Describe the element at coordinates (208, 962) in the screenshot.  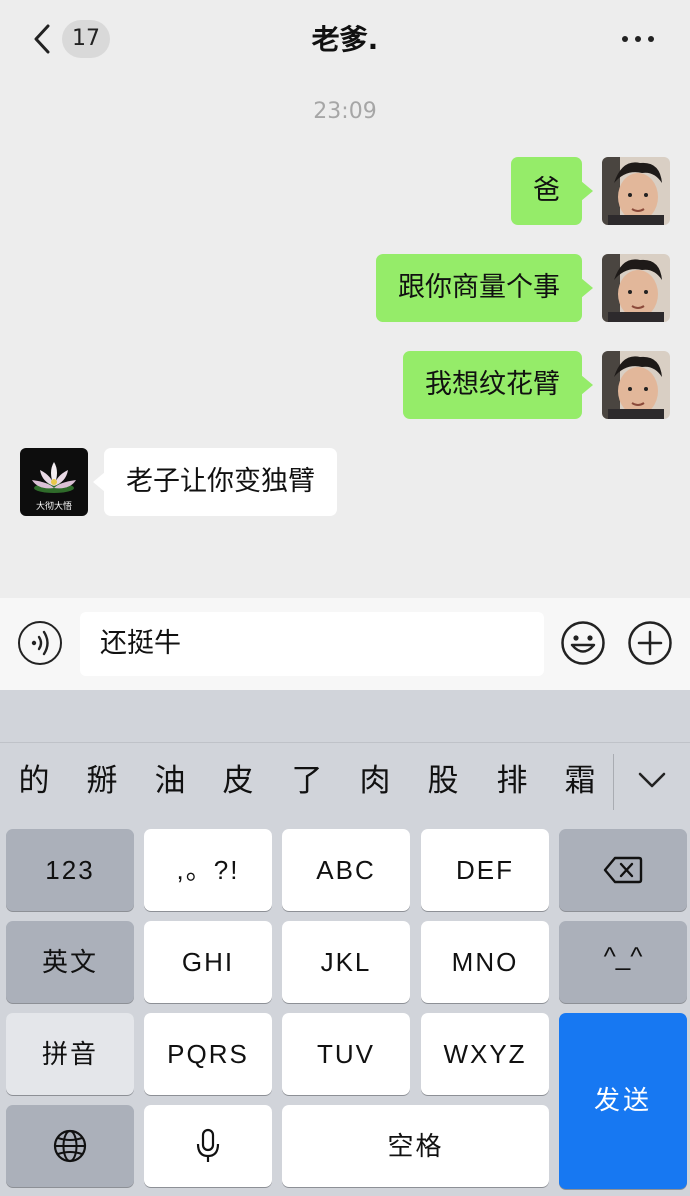
I see `key-ghi: GHI` at that location.